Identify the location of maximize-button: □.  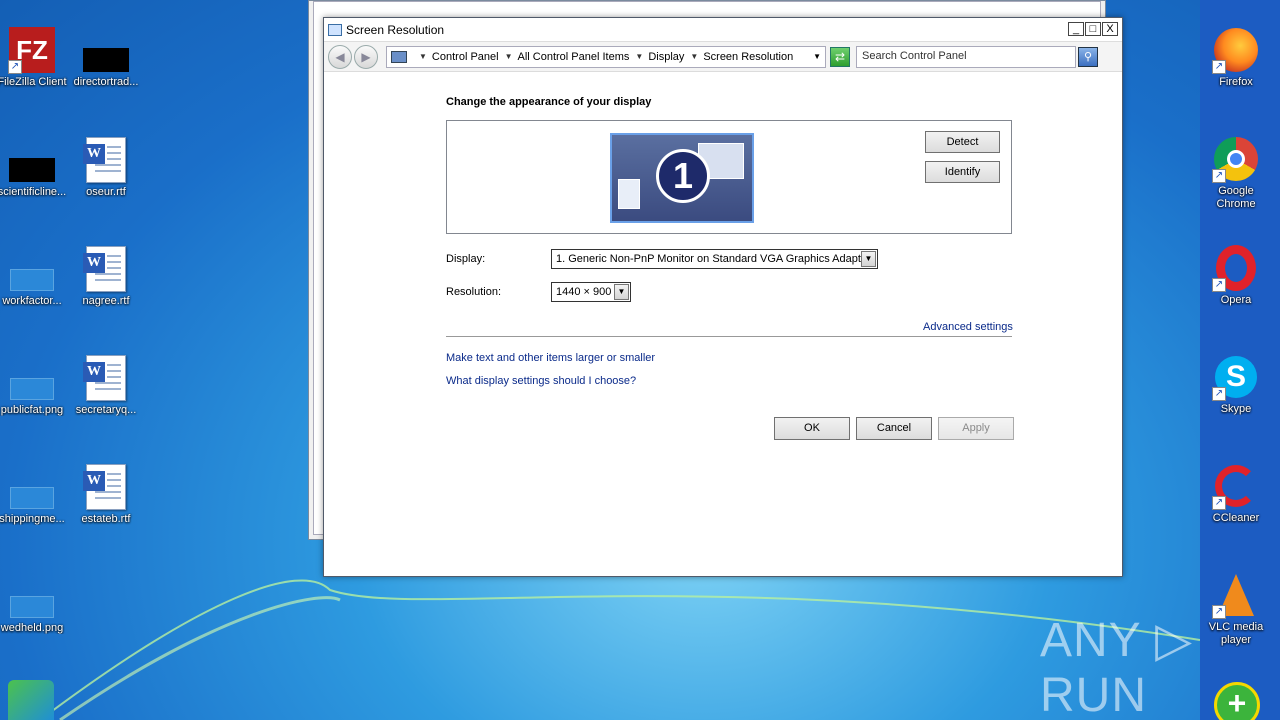
(1093, 29).